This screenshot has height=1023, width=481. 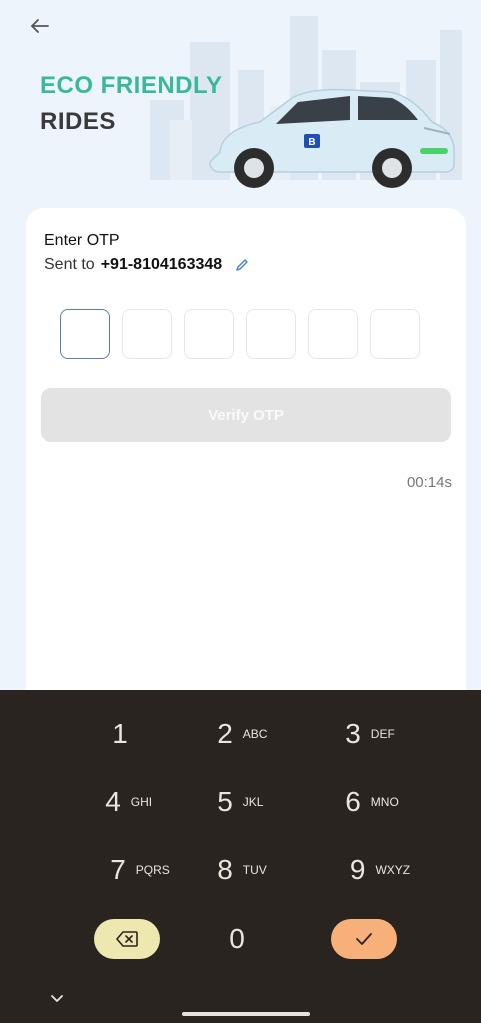 What do you see at coordinates (113, 801) in the screenshot?
I see `key-digit: 4` at bounding box center [113, 801].